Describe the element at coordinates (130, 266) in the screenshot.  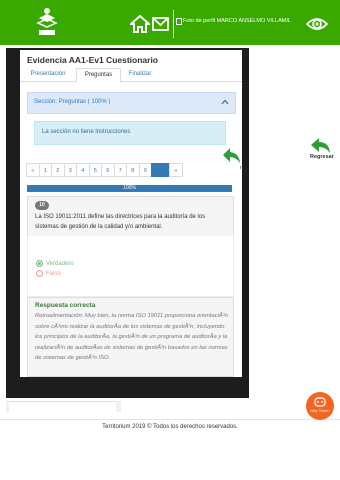
I see `answer-options: Verdadero Falso` at that location.